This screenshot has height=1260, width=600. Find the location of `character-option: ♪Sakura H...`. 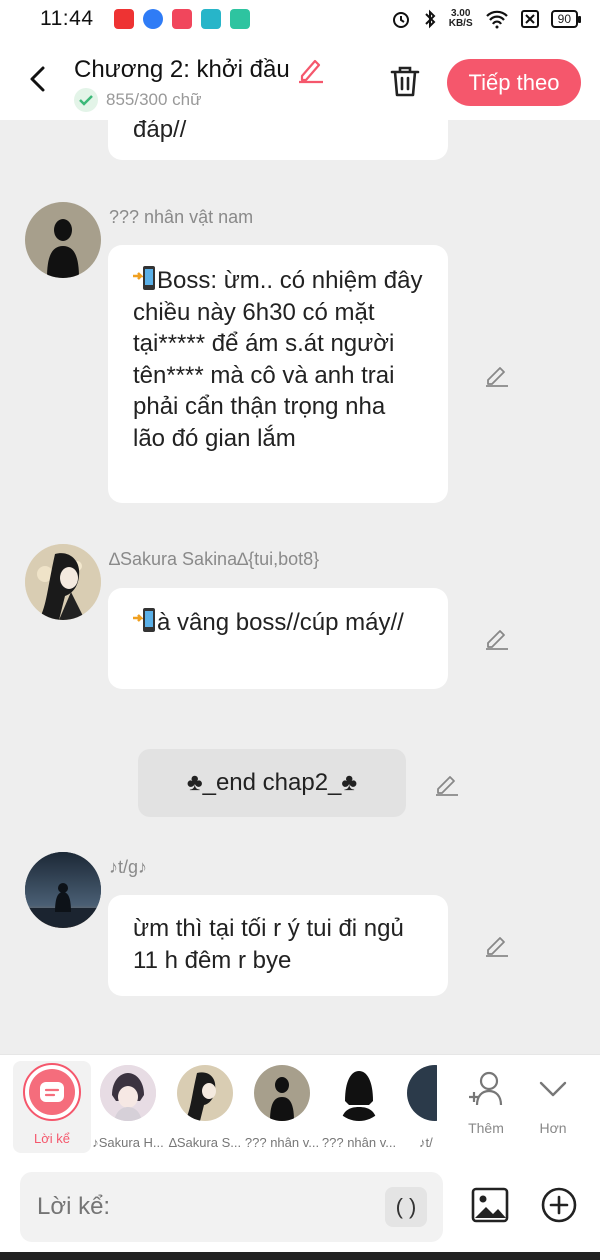

character-option: ♪Sakura H... is located at coordinates (128, 1107).